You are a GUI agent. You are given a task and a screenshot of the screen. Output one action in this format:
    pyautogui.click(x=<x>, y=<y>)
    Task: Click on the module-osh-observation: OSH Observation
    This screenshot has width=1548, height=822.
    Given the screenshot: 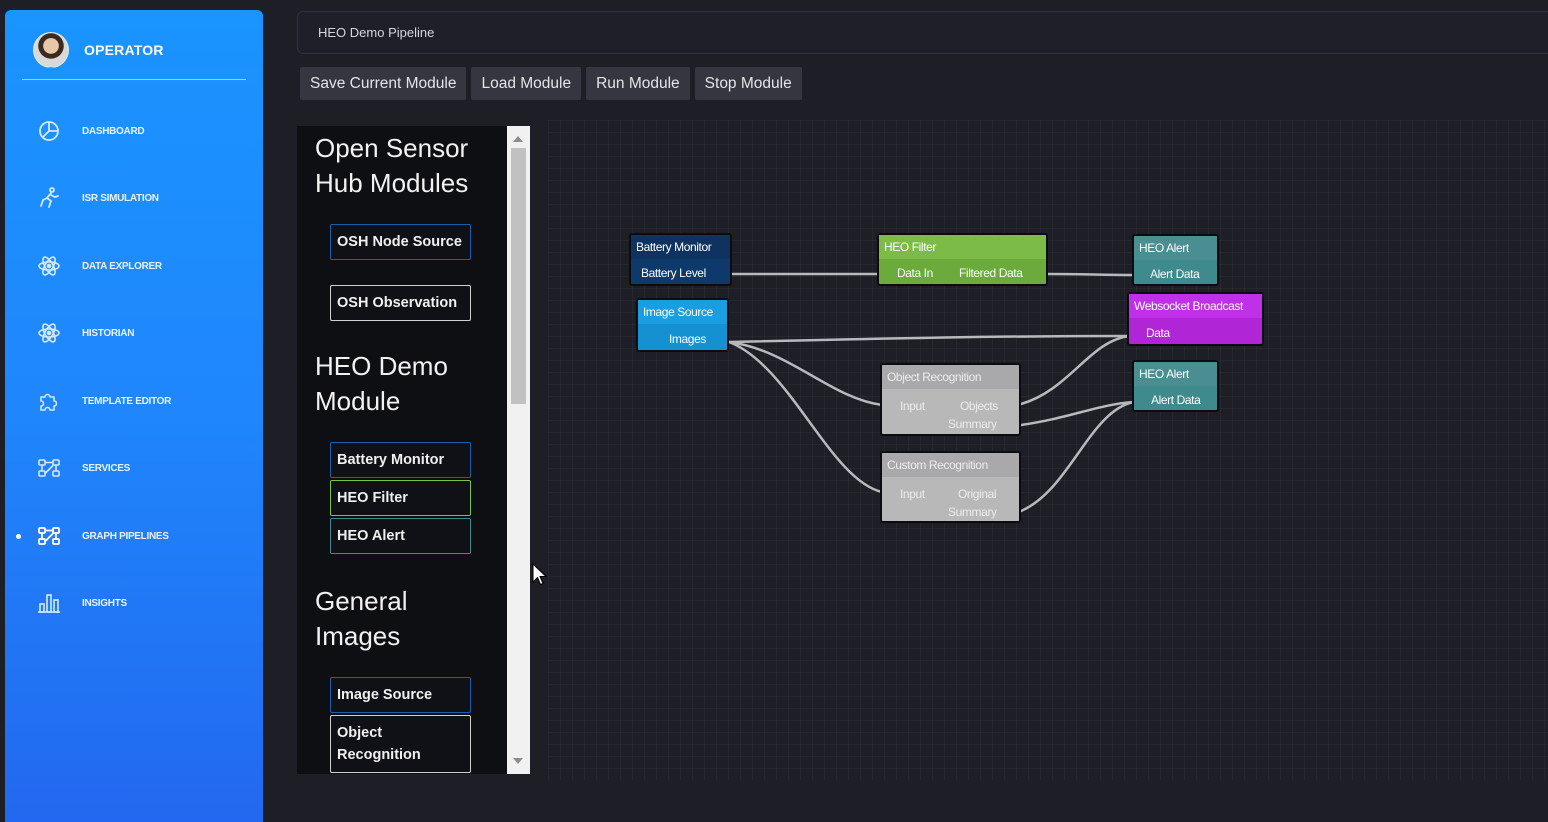 What is the action you would take?
    pyautogui.click(x=400, y=303)
    